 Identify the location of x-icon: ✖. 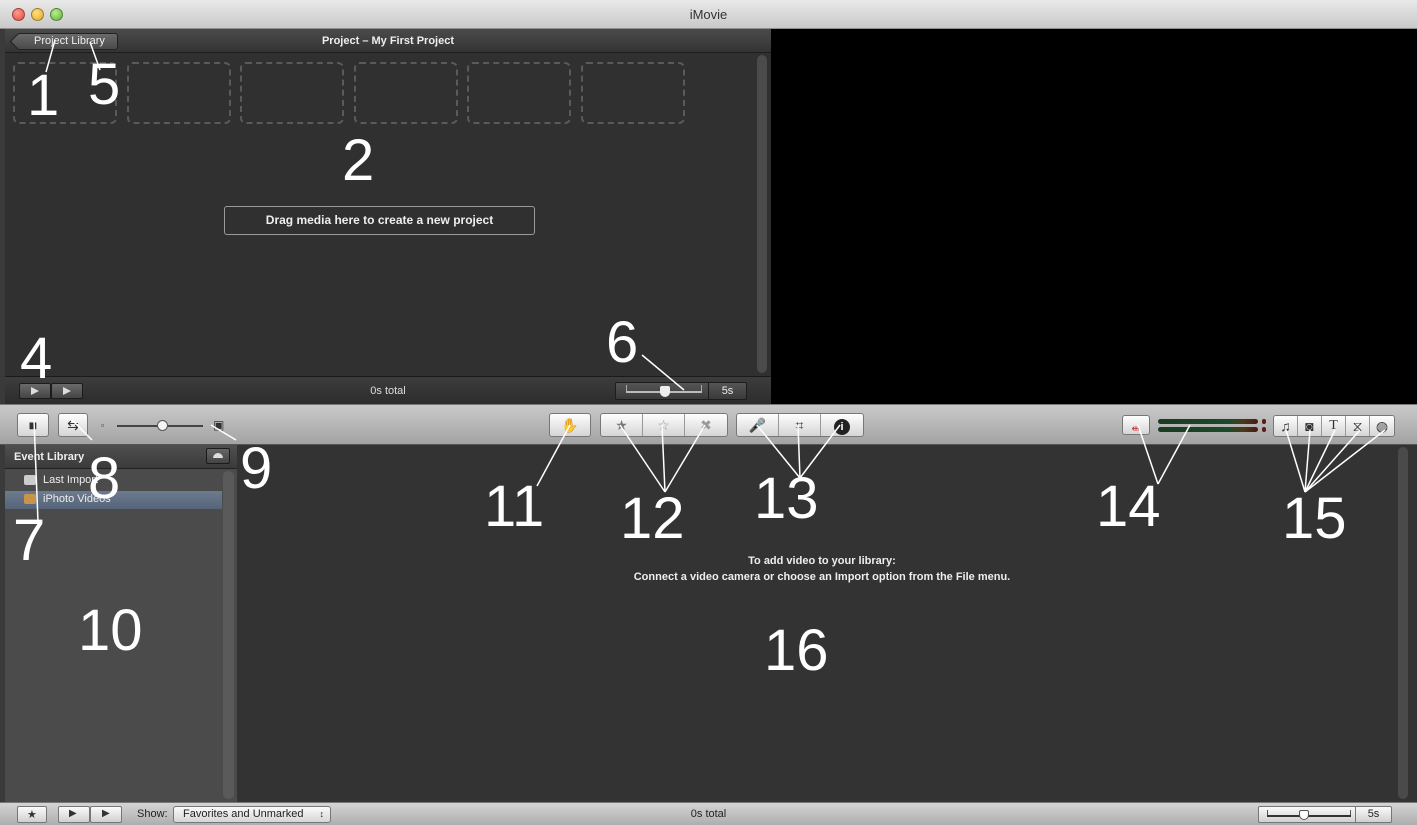
(706, 425).